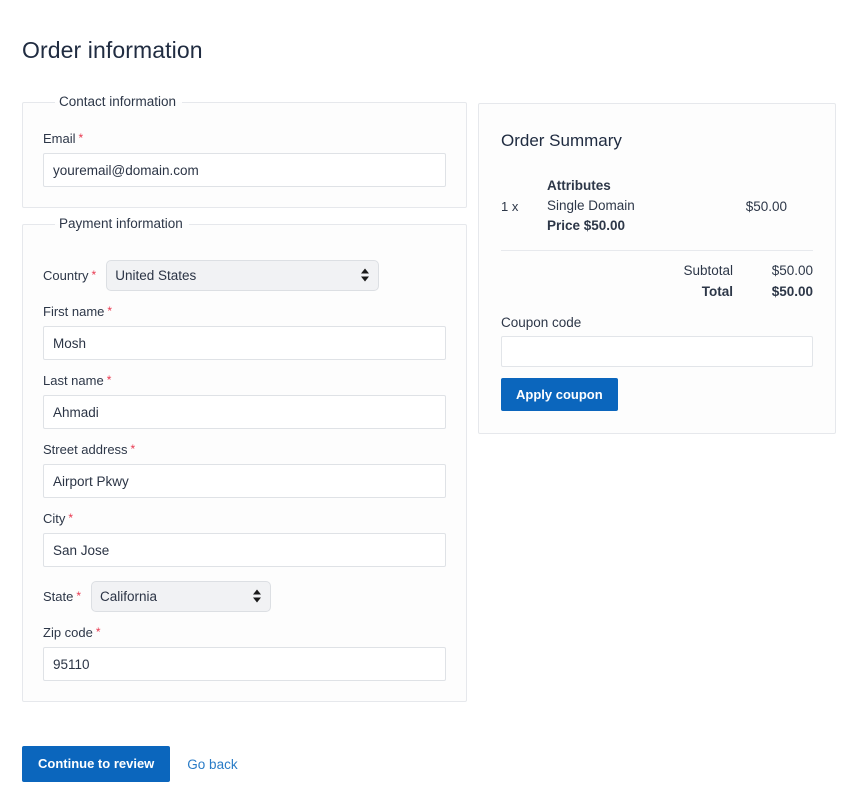  I want to click on first-name-input, so click(244, 343).